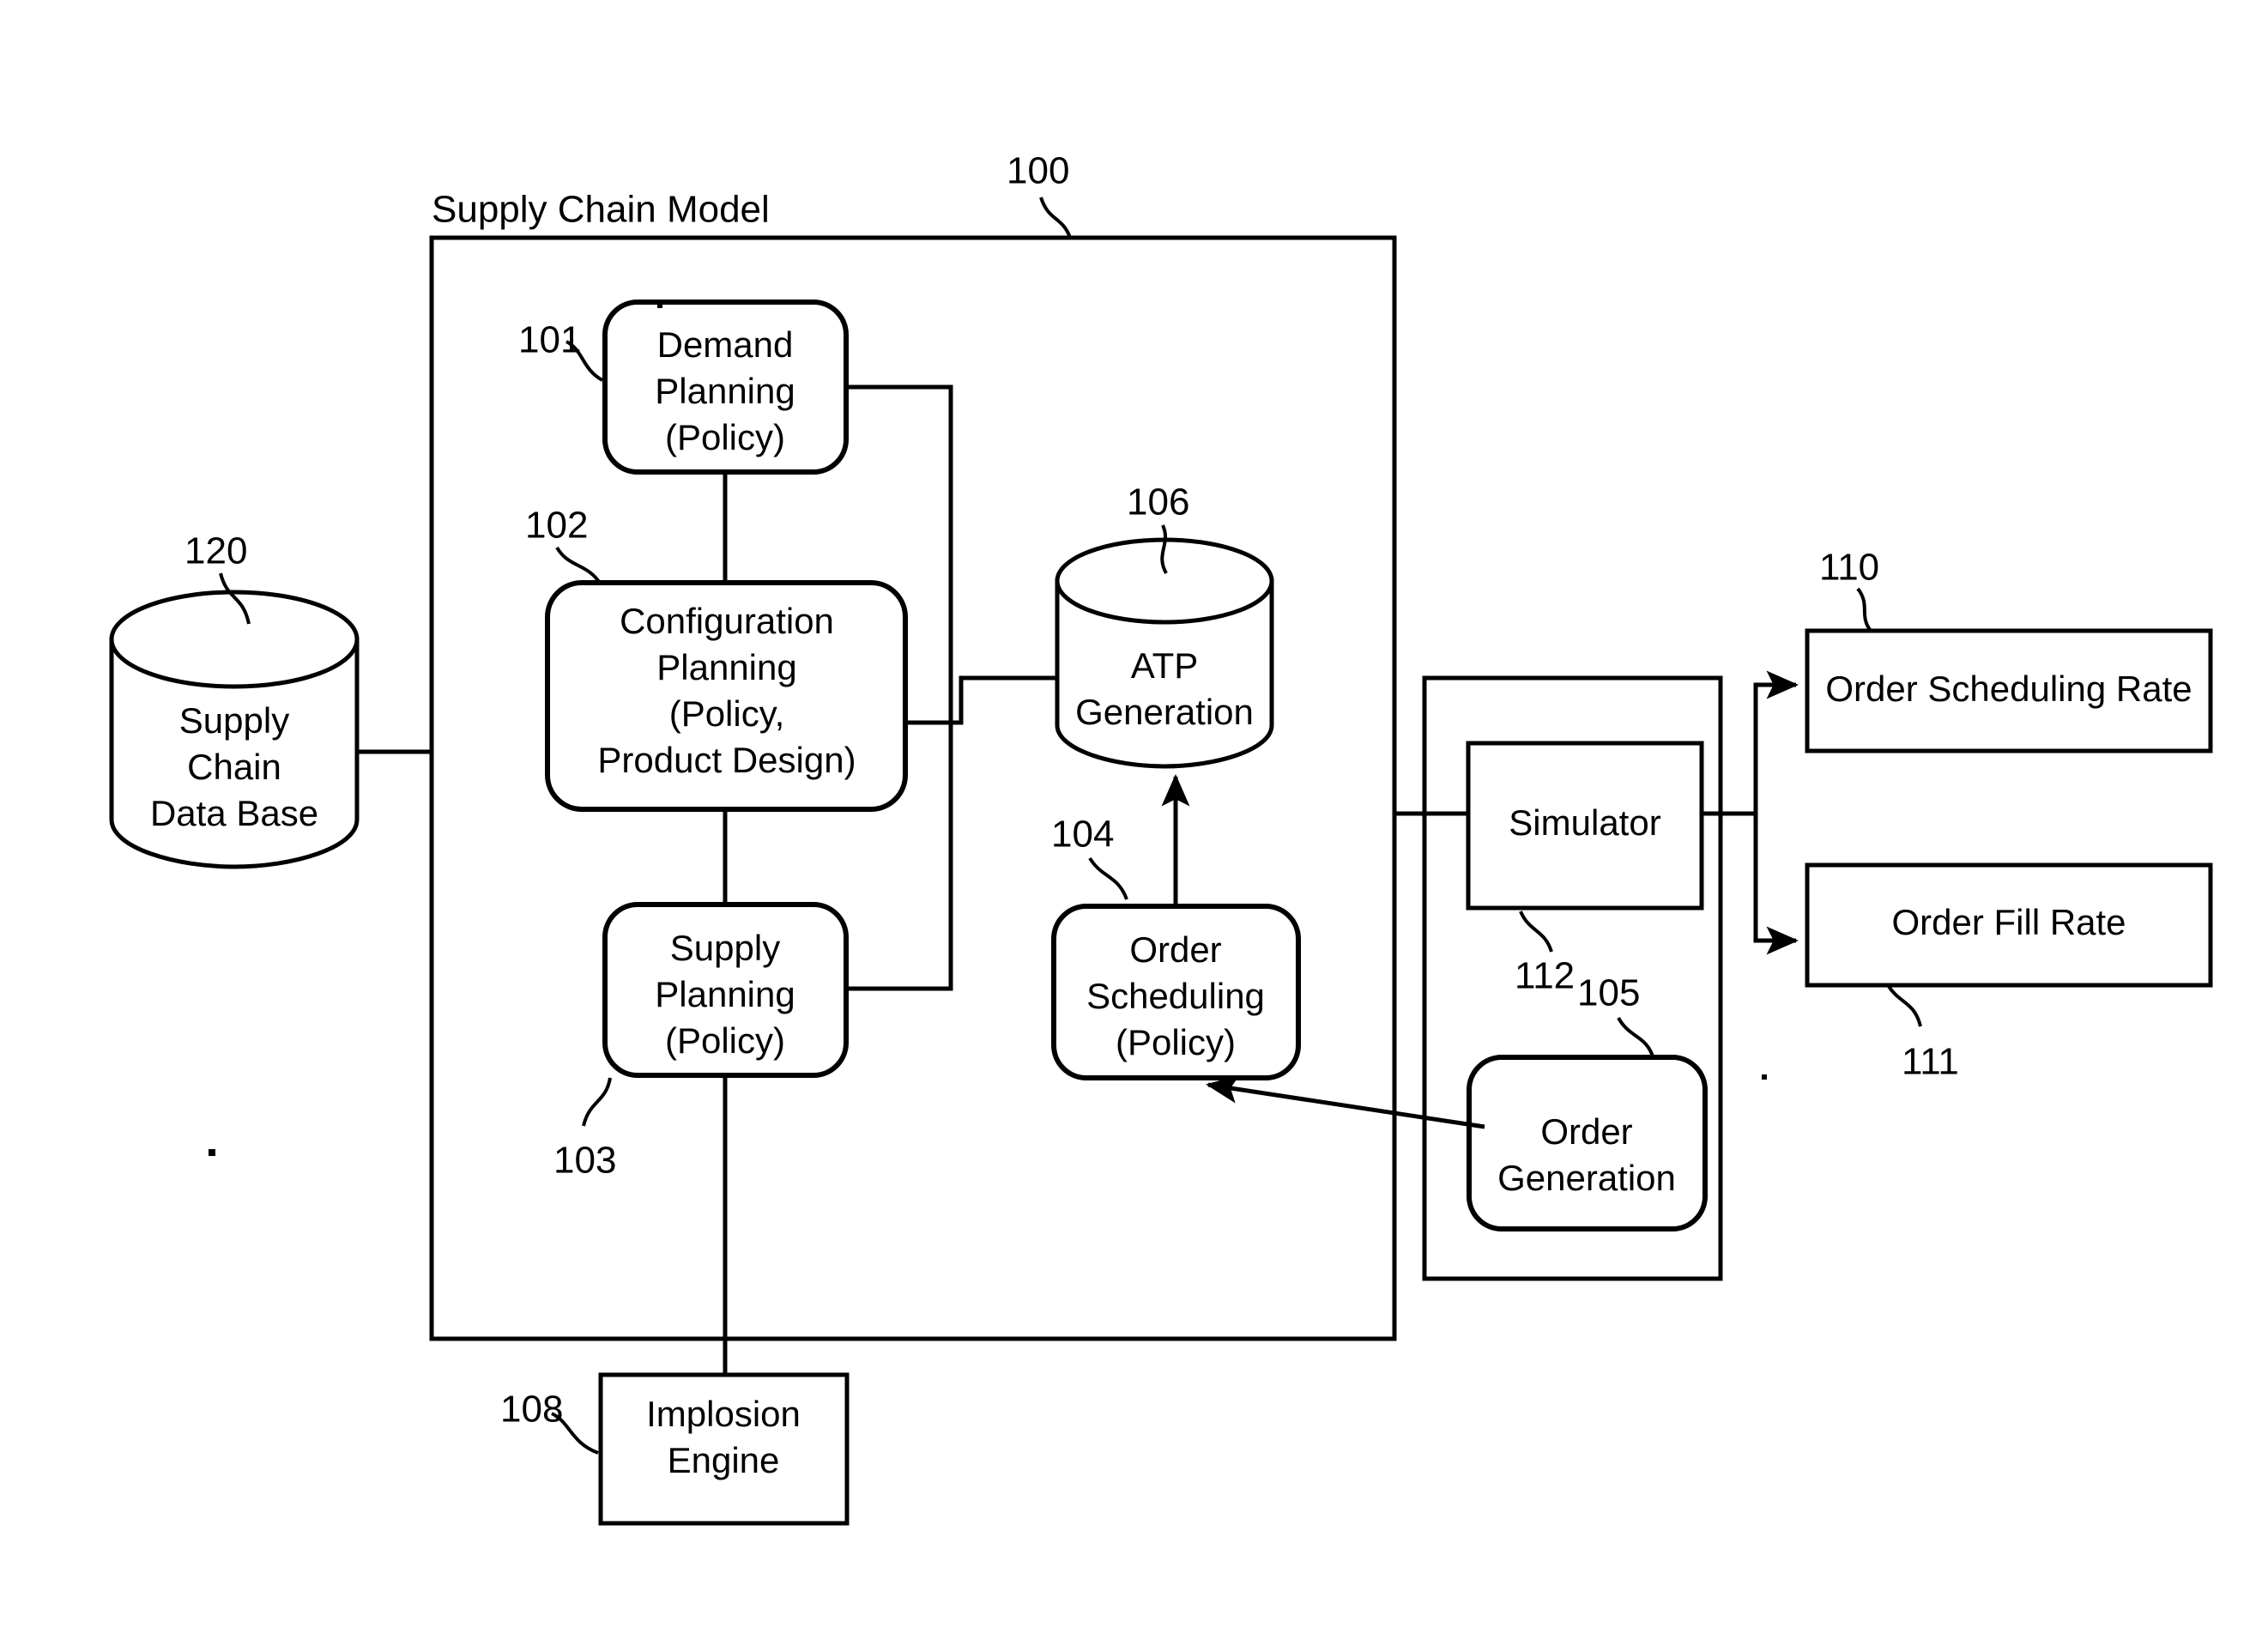 The height and width of the screenshot is (1652, 2268). I want to click on scan-speck-upper, so click(659, 305).